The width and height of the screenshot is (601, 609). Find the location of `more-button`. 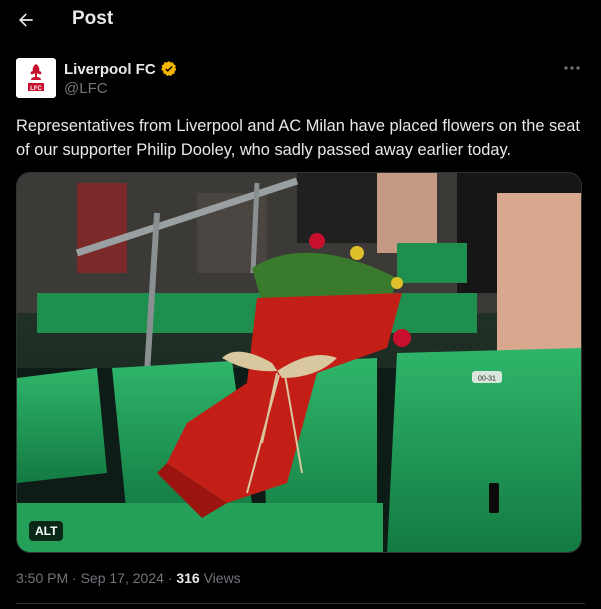

more-button is located at coordinates (572, 68).